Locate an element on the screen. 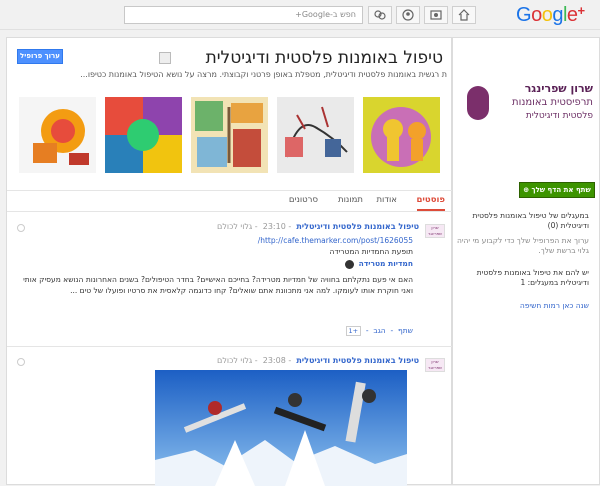 The height and width of the screenshot is (486, 600). tab-posts: פוסטים is located at coordinates (431, 203).